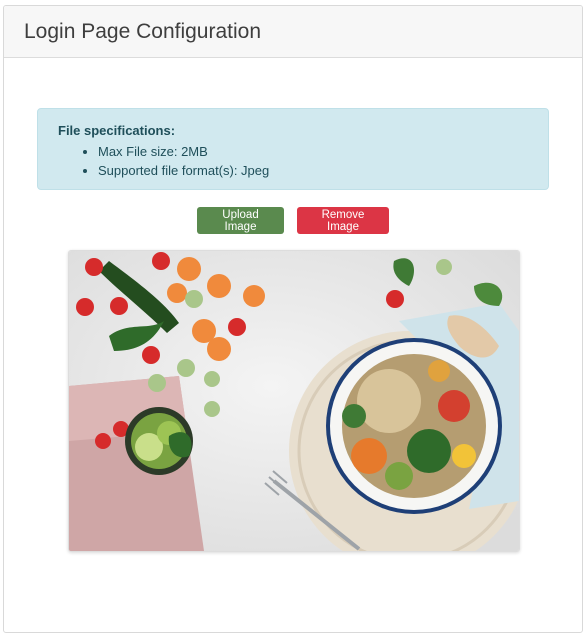 This screenshot has width=588, height=639. What do you see at coordinates (117, 130) in the screenshot?
I see `file-specifications-title: File specifications:` at bounding box center [117, 130].